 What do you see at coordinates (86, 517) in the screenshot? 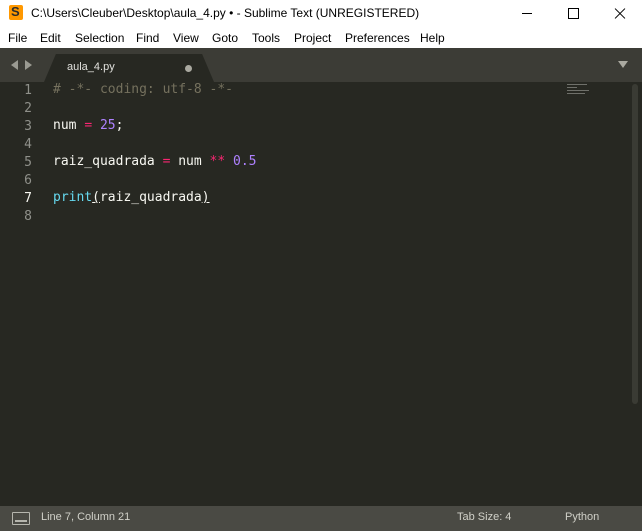
I see `cursor-position: Line 7, Column 21` at bounding box center [86, 517].